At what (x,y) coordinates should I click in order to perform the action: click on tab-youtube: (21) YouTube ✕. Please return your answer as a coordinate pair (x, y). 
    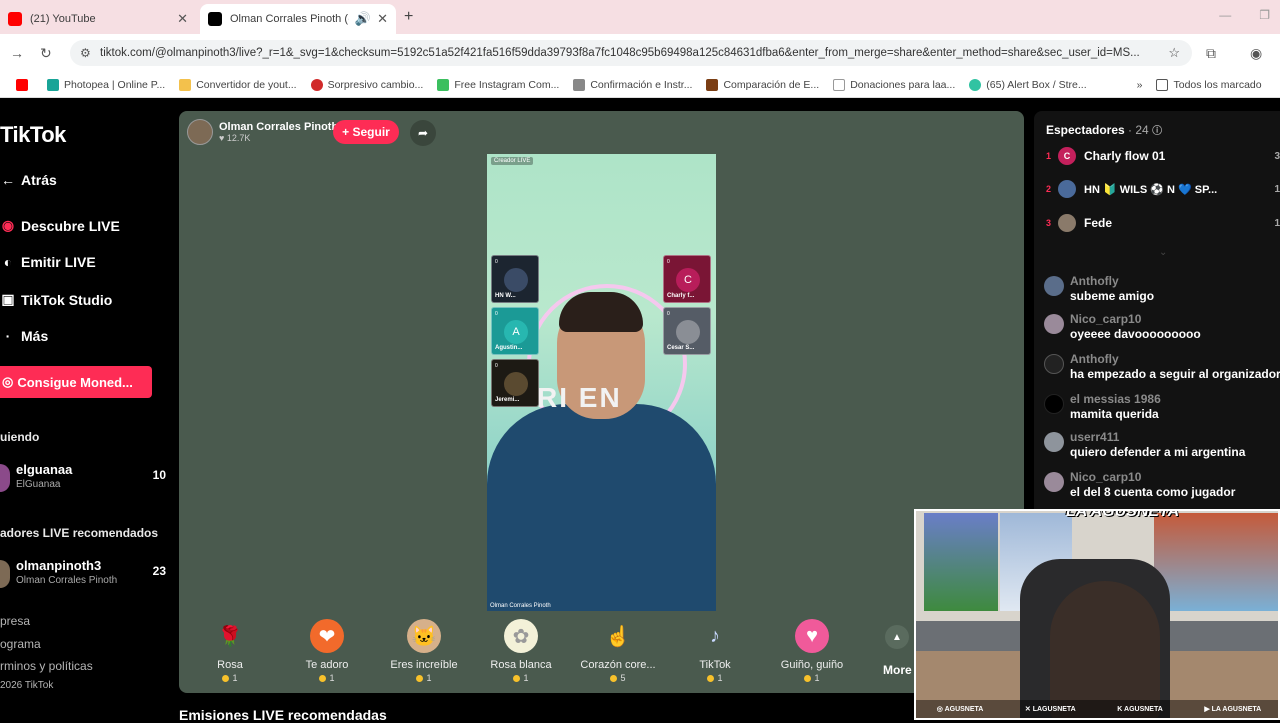
    Looking at the image, I should click on (98, 19).